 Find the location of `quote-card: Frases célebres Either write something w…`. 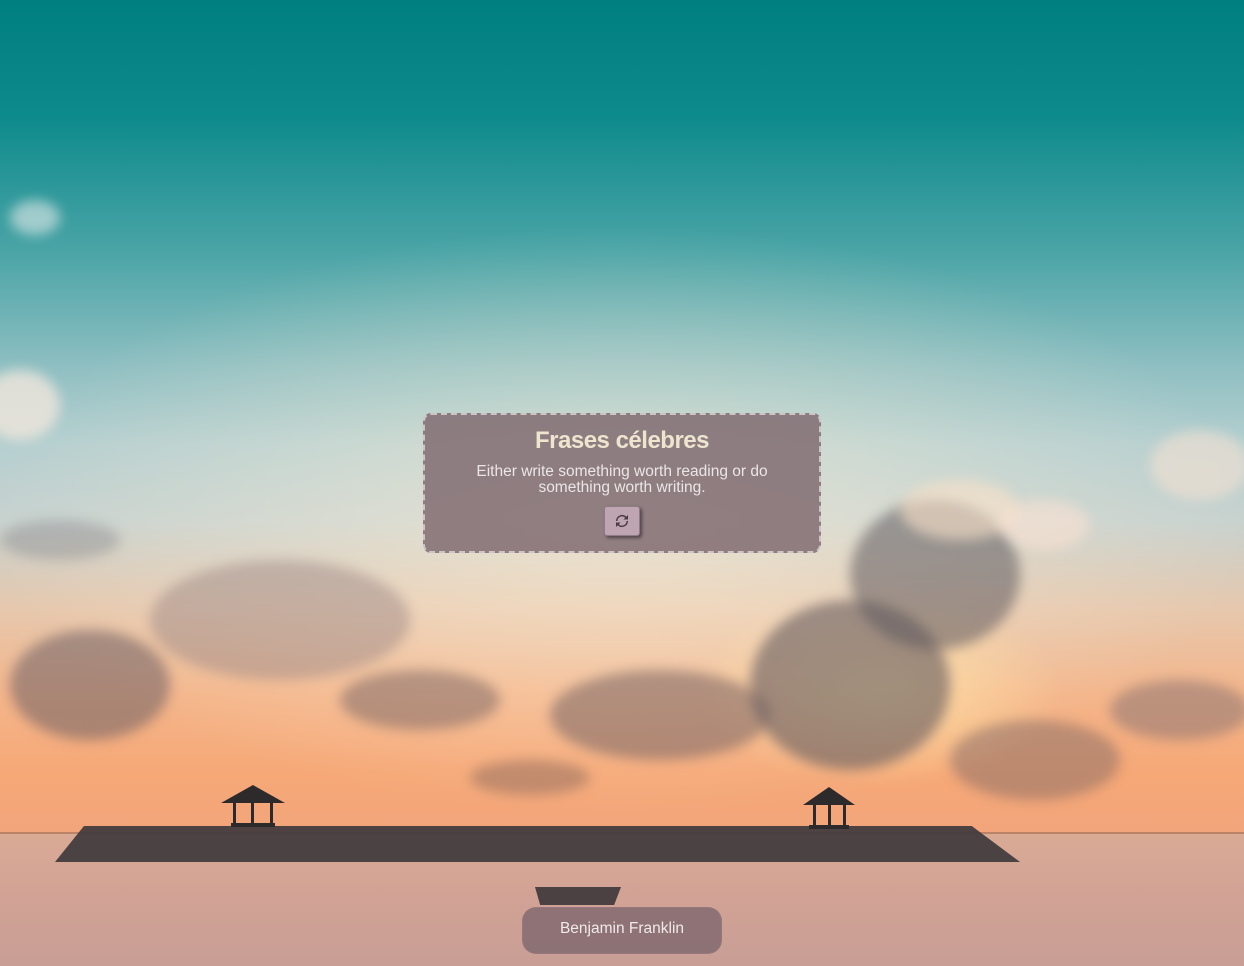

quote-card: Frases célebres Either write something w… is located at coordinates (622, 483).